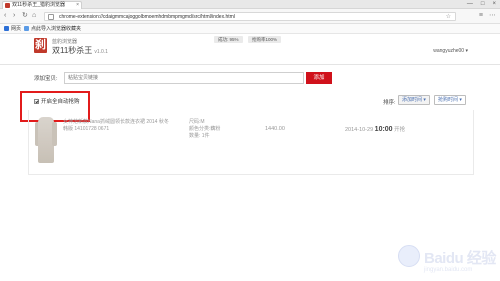 The height and width of the screenshot is (281, 500). Describe the element at coordinates (199, 136) in the screenshot. I see `product-quantity: 数量: 1件` at that location.